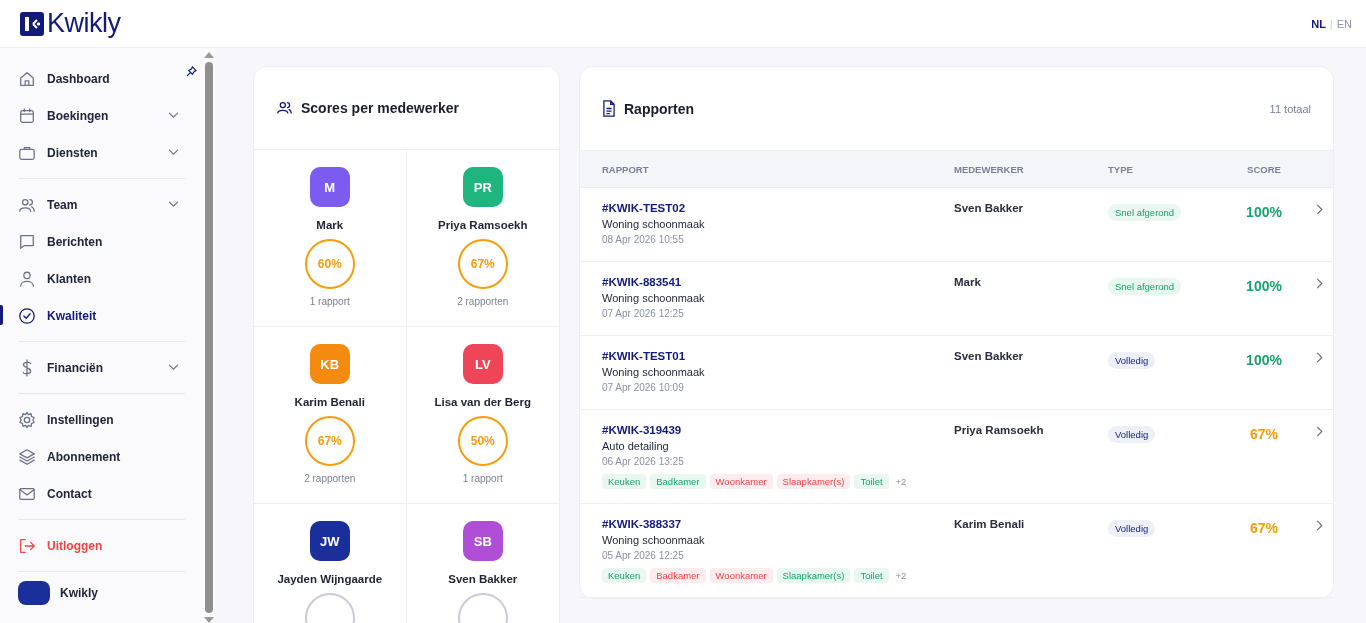  What do you see at coordinates (644, 356) in the screenshot?
I see `report-id: #KWIK-TEST01` at bounding box center [644, 356].